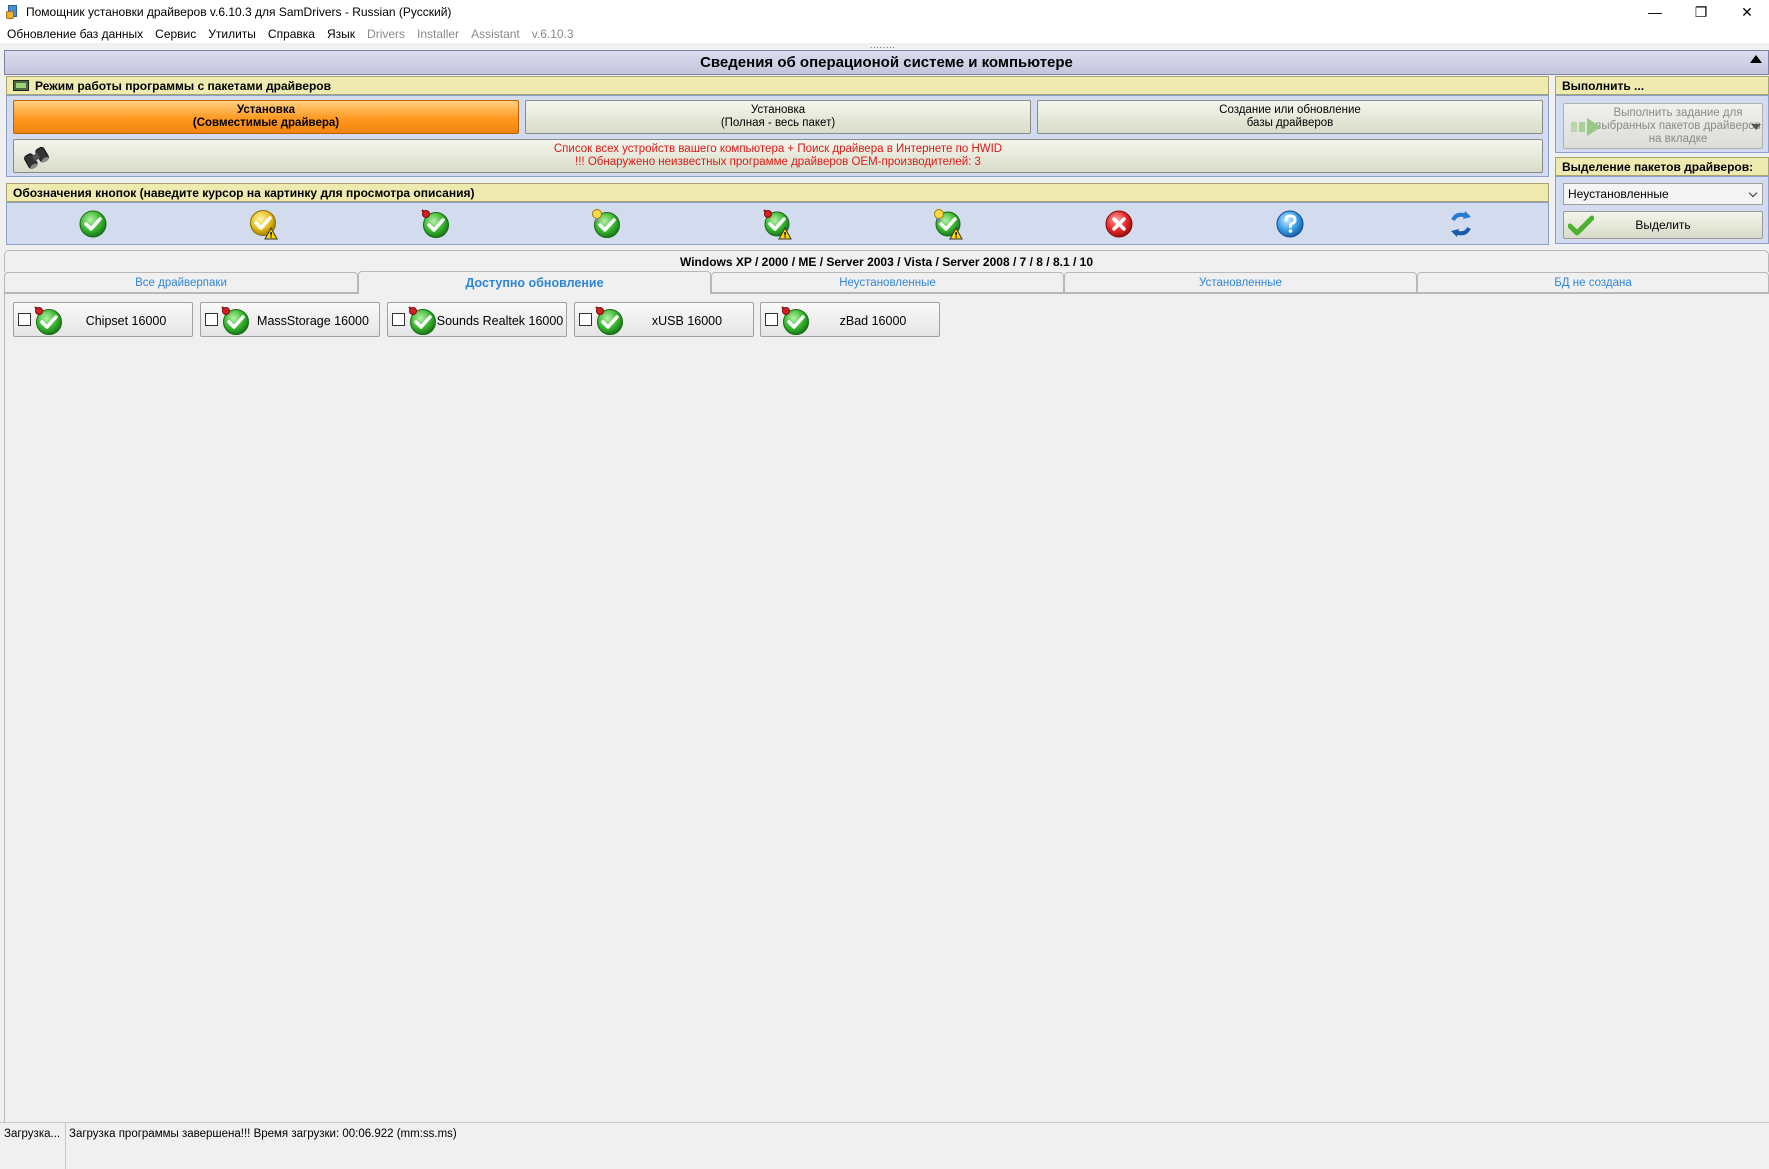 The image size is (1769, 1169). I want to click on menu-help: Справка, so click(291, 34).